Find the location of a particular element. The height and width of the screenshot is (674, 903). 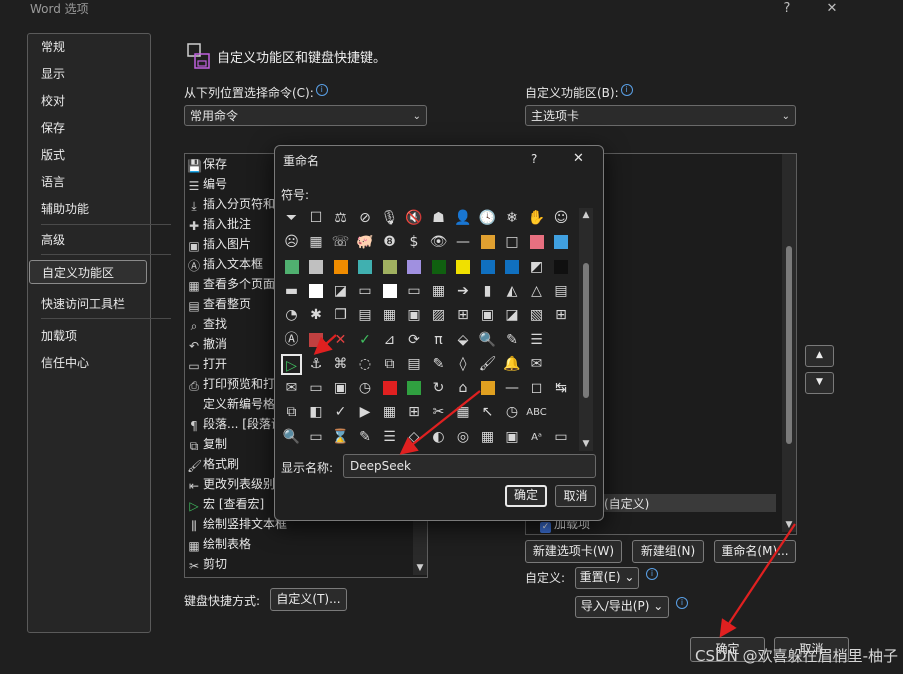

arrow-to-selected-symbol is located at coordinates (325, 344).